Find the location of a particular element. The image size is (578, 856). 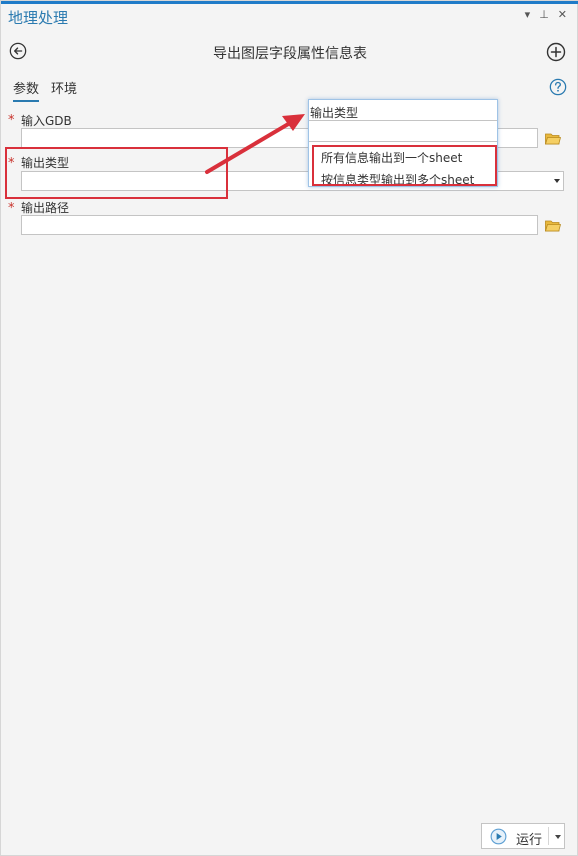

pane-window-controls: ▾ ⊥ ✕ is located at coordinates (546, 15).